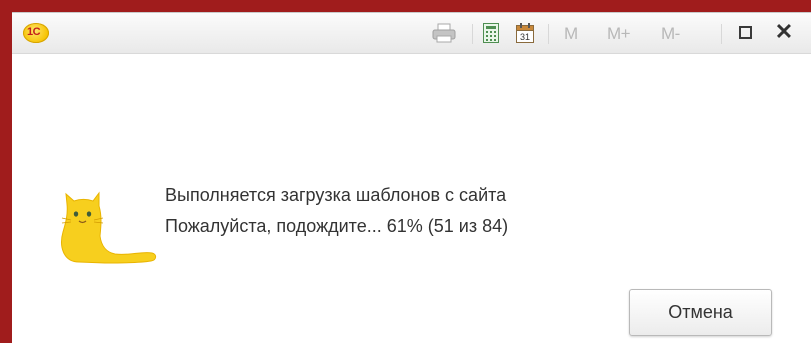 The image size is (811, 344). What do you see at coordinates (411, 33) in the screenshot?
I see `titlebar: 1С 31 M M+ M- ✕` at bounding box center [411, 33].